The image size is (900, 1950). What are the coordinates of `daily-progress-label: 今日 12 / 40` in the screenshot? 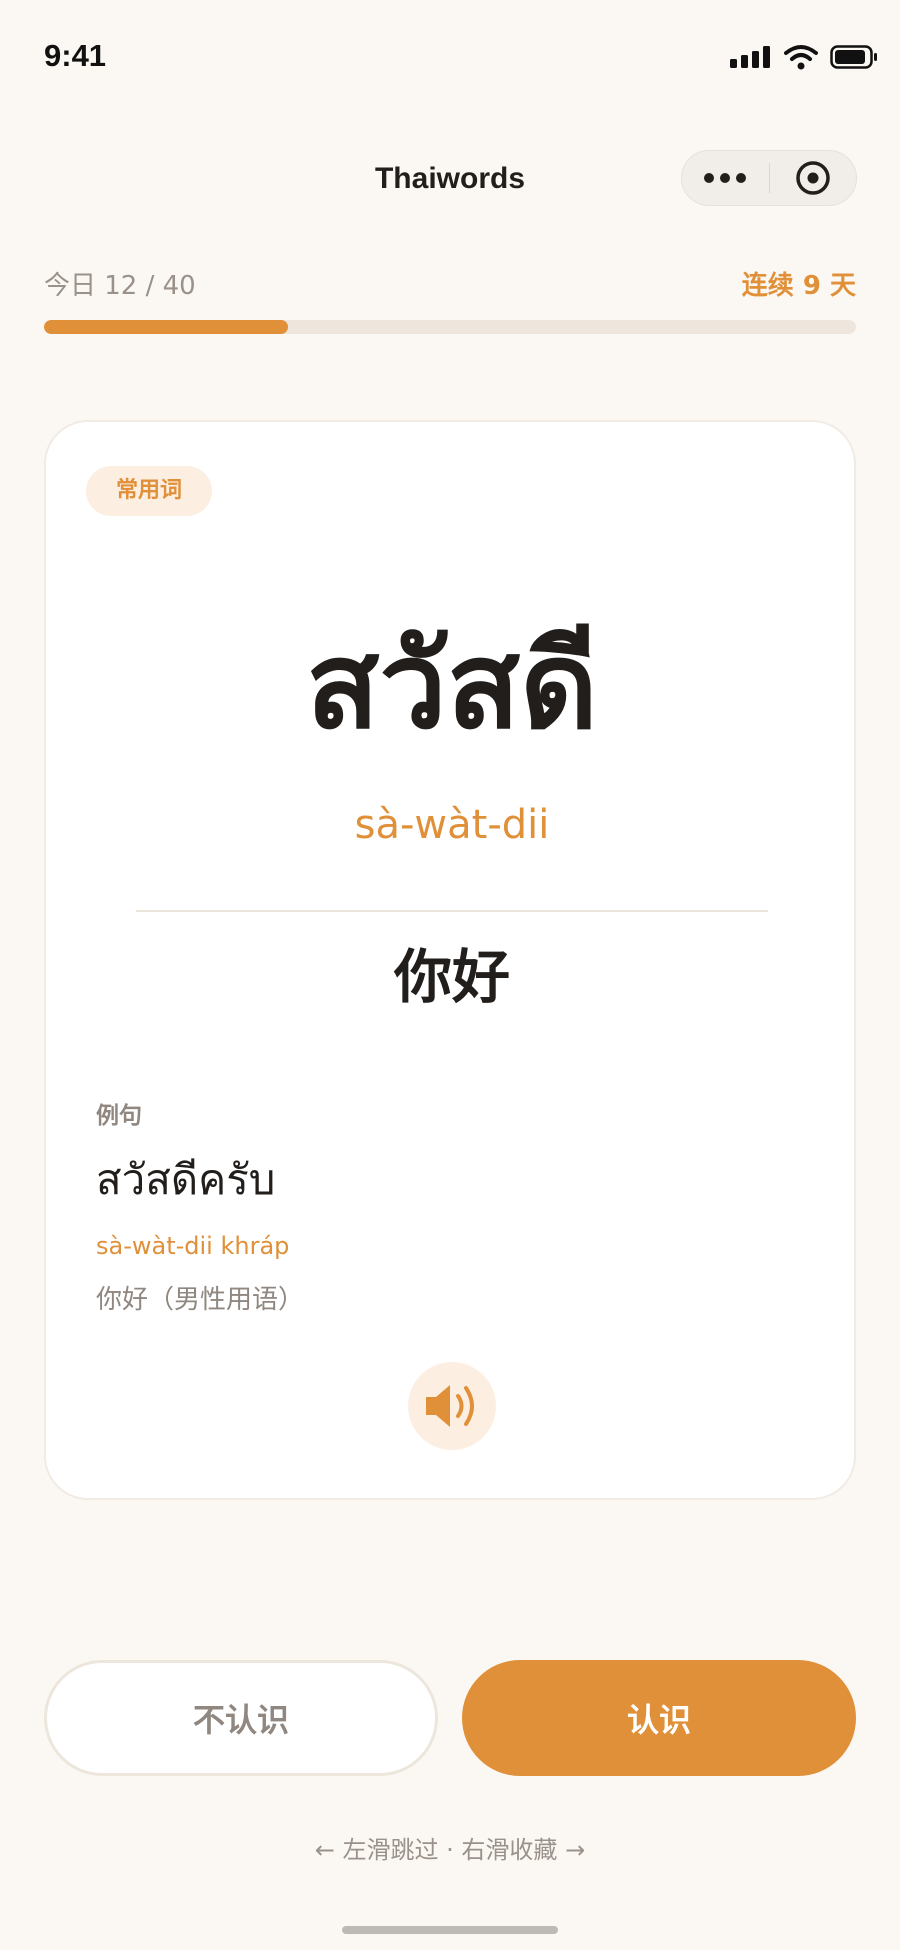 It's located at (120, 286).